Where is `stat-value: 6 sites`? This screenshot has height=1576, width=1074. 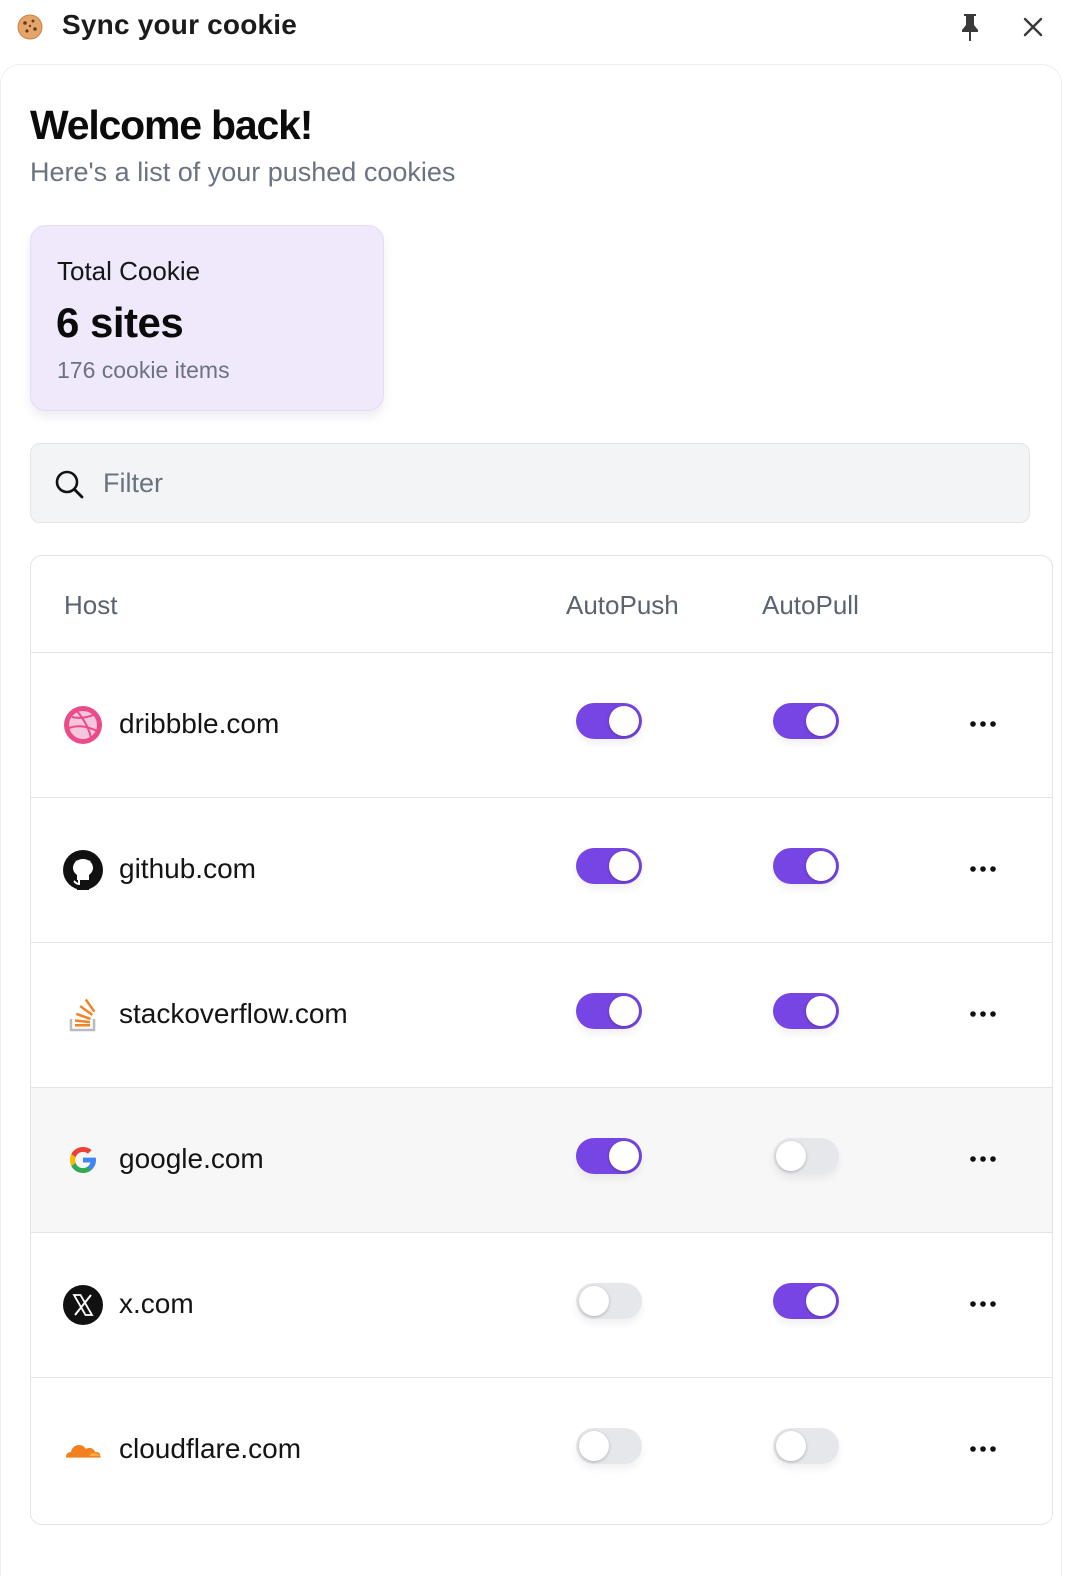
stat-value: 6 sites is located at coordinates (120, 322).